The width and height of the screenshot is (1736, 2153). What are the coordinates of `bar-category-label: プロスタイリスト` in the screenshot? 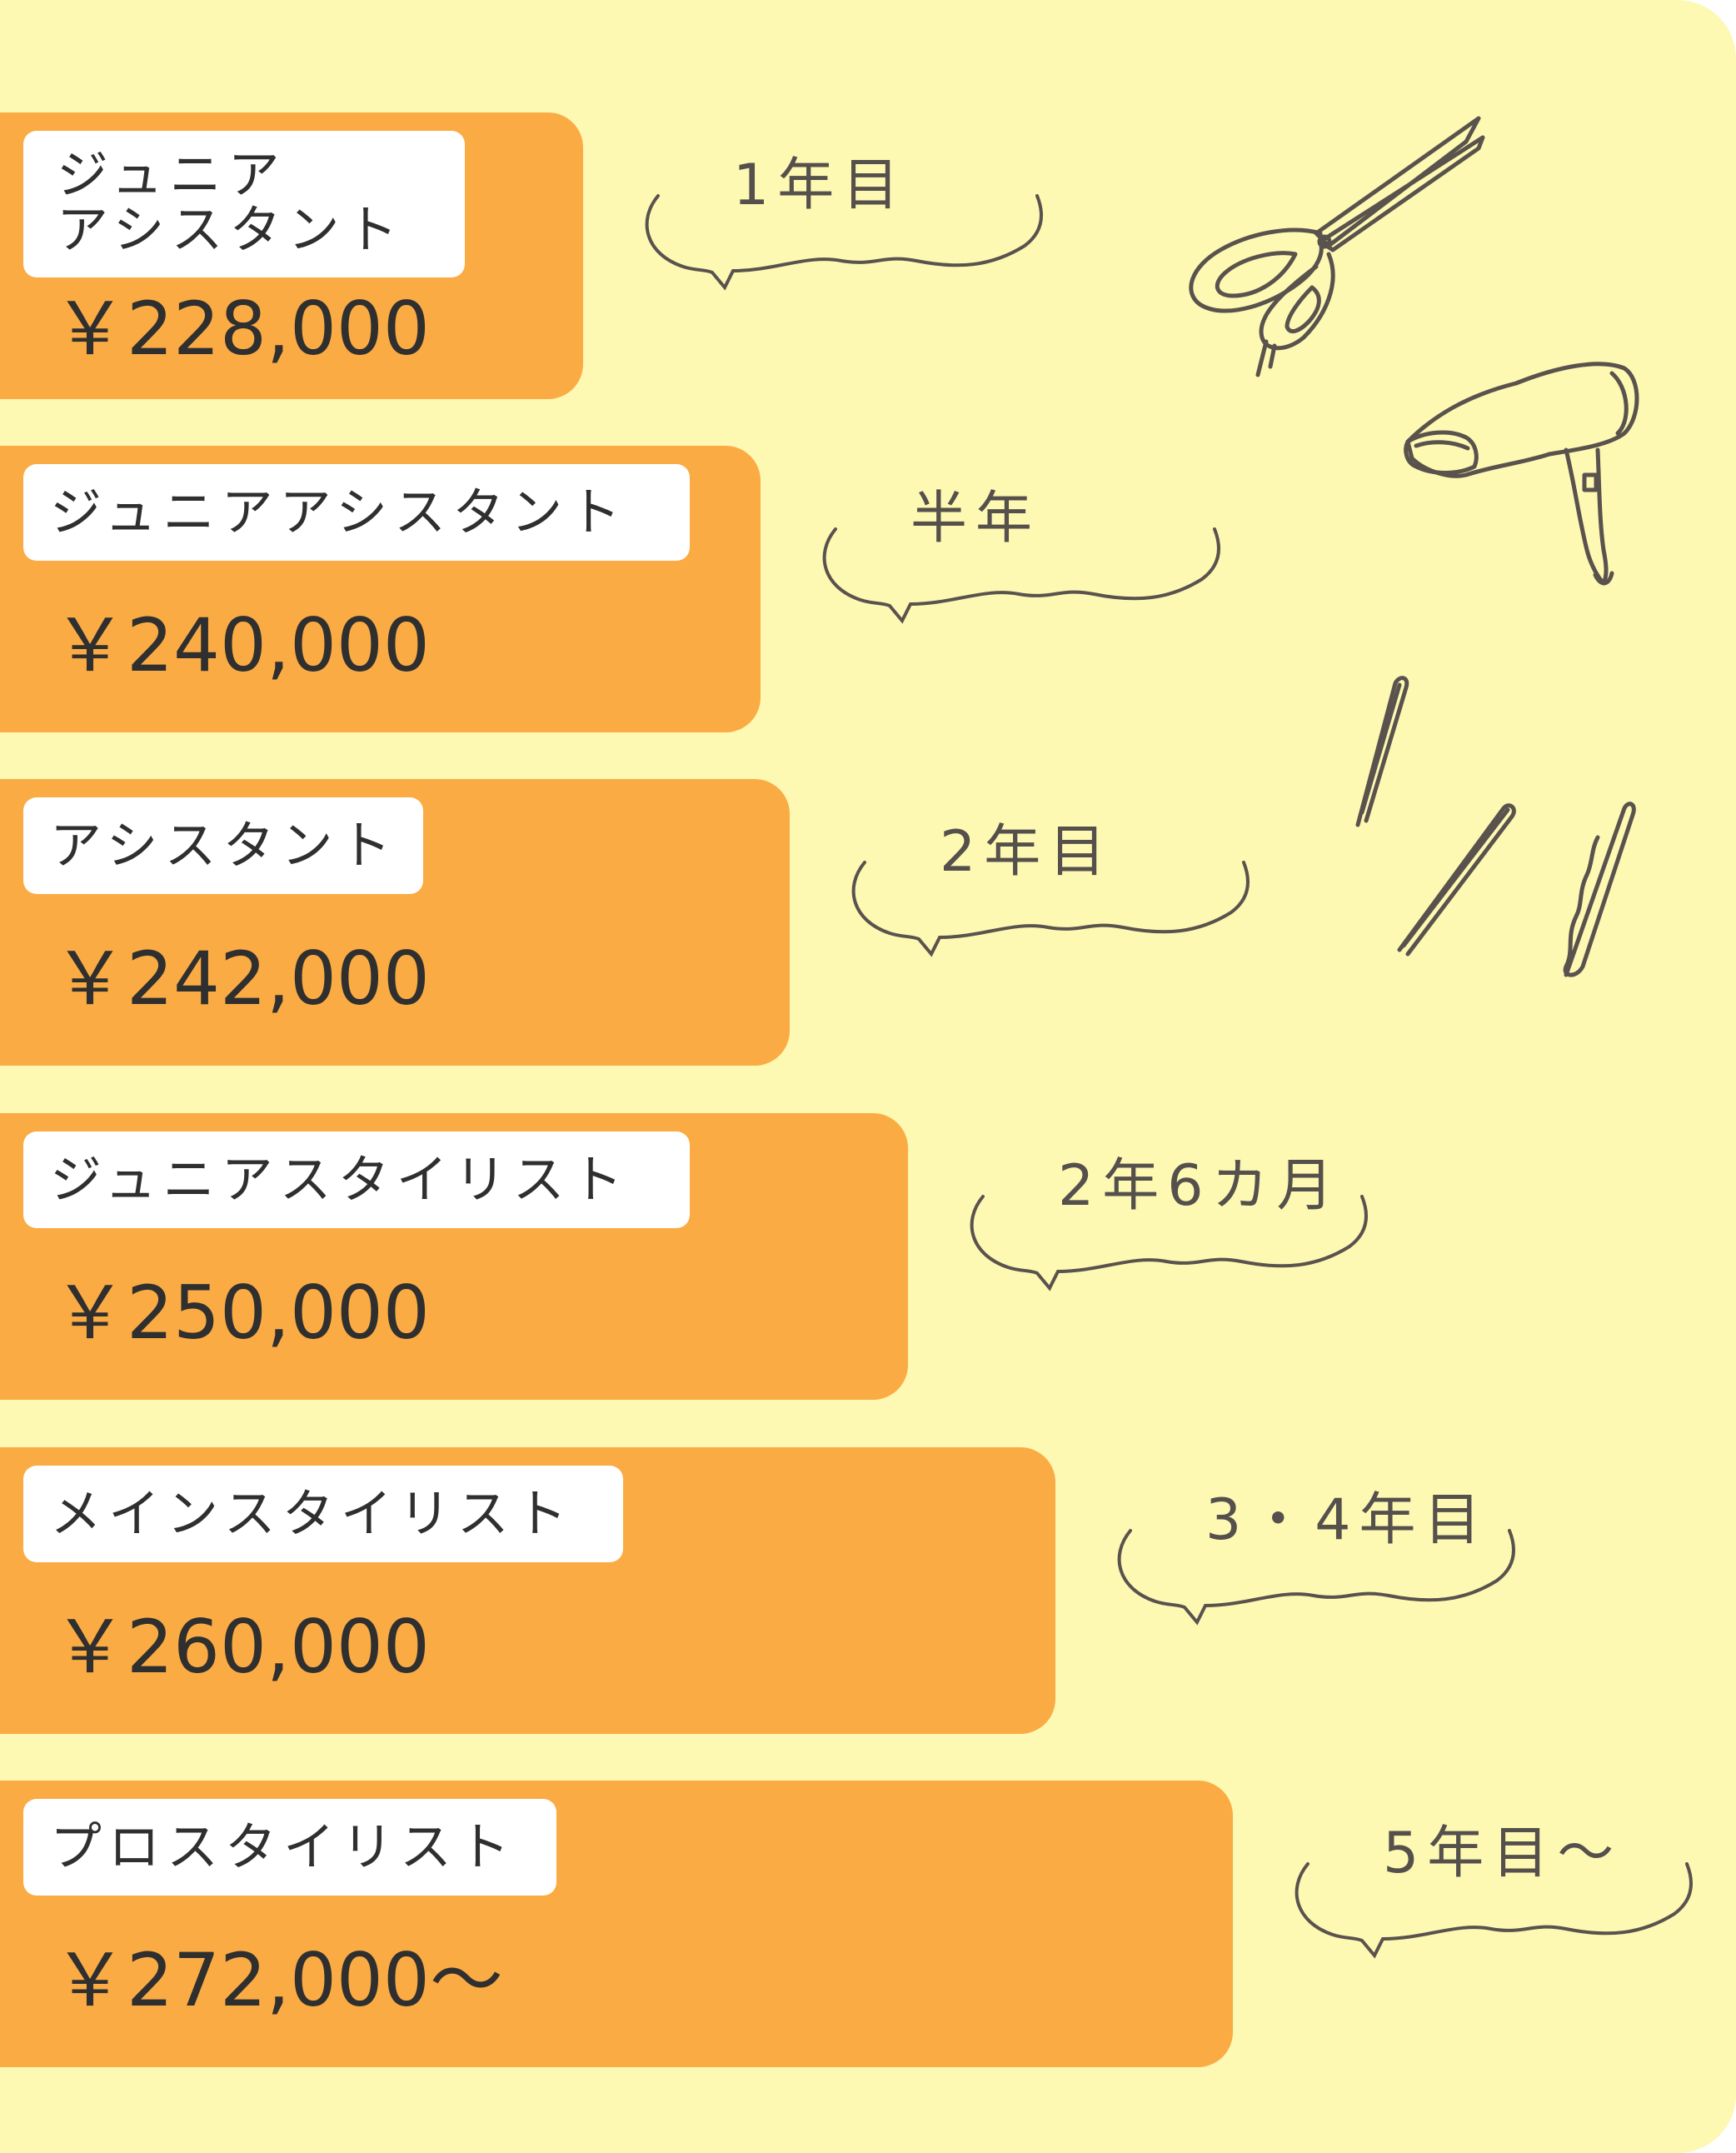 It's located at (290, 1847).